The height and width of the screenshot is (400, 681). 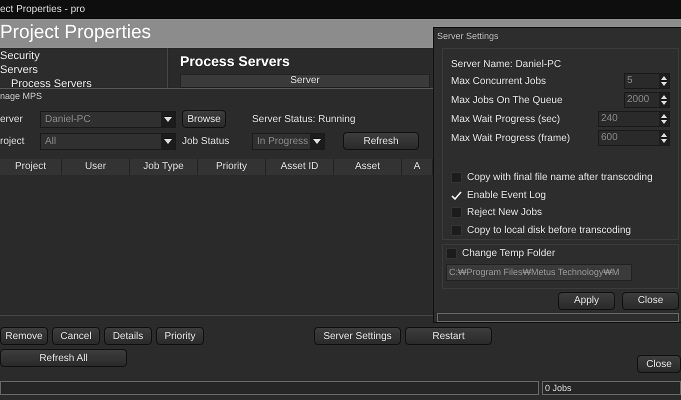 What do you see at coordinates (12, 119) in the screenshot?
I see `field-label: erver` at bounding box center [12, 119].